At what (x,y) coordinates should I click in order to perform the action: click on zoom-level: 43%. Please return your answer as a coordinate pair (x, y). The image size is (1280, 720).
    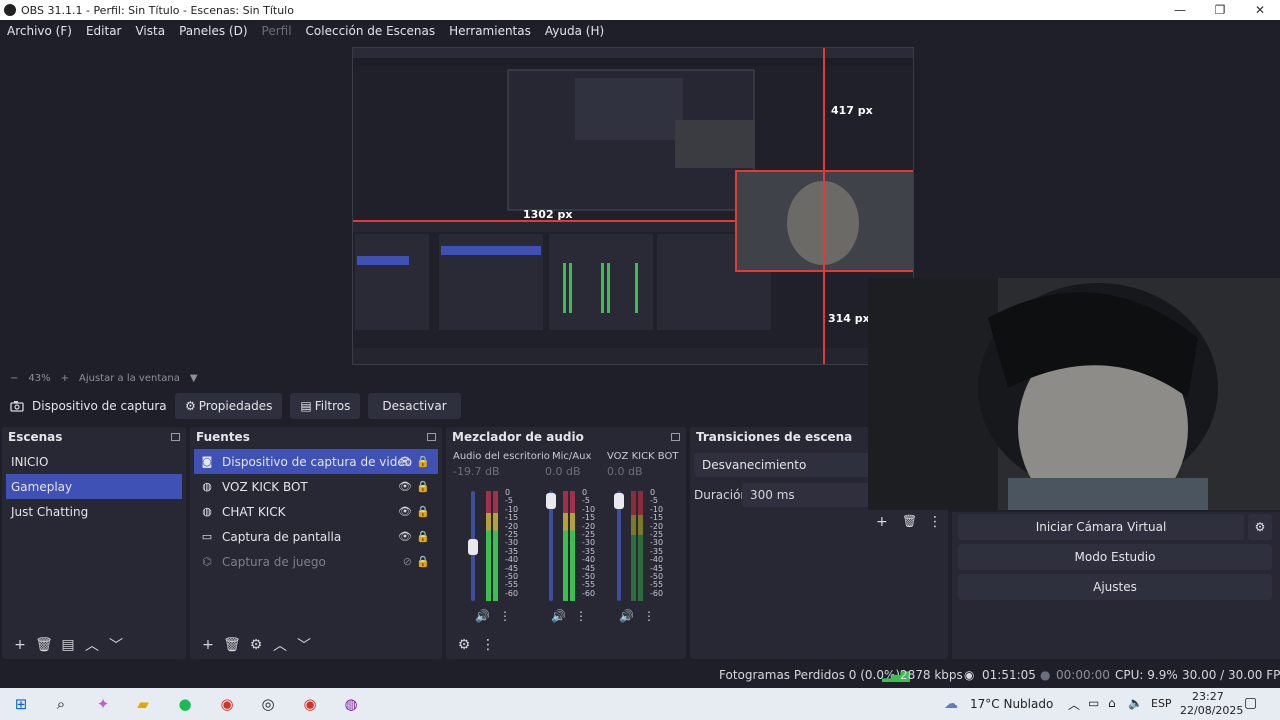
    Looking at the image, I should click on (39, 378).